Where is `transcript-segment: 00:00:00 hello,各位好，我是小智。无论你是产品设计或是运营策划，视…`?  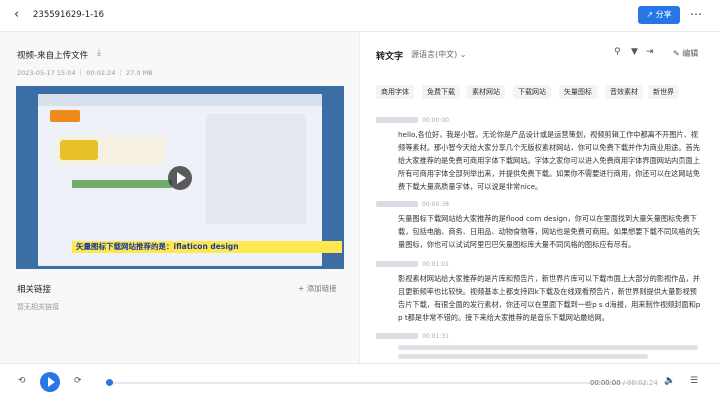 transcript-segment: 00:00:00 hello,各位好，我是小智。无论你是产品设计或是运营策划，视… is located at coordinates (539, 157).